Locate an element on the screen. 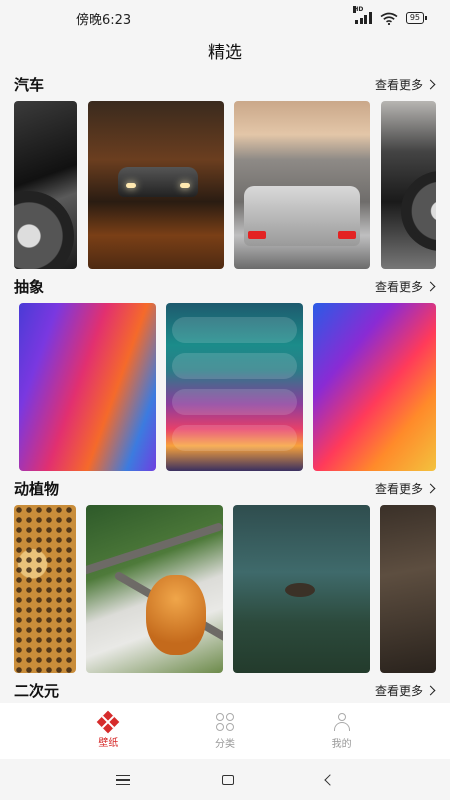  battery-level: 95 is located at coordinates (414, 17).